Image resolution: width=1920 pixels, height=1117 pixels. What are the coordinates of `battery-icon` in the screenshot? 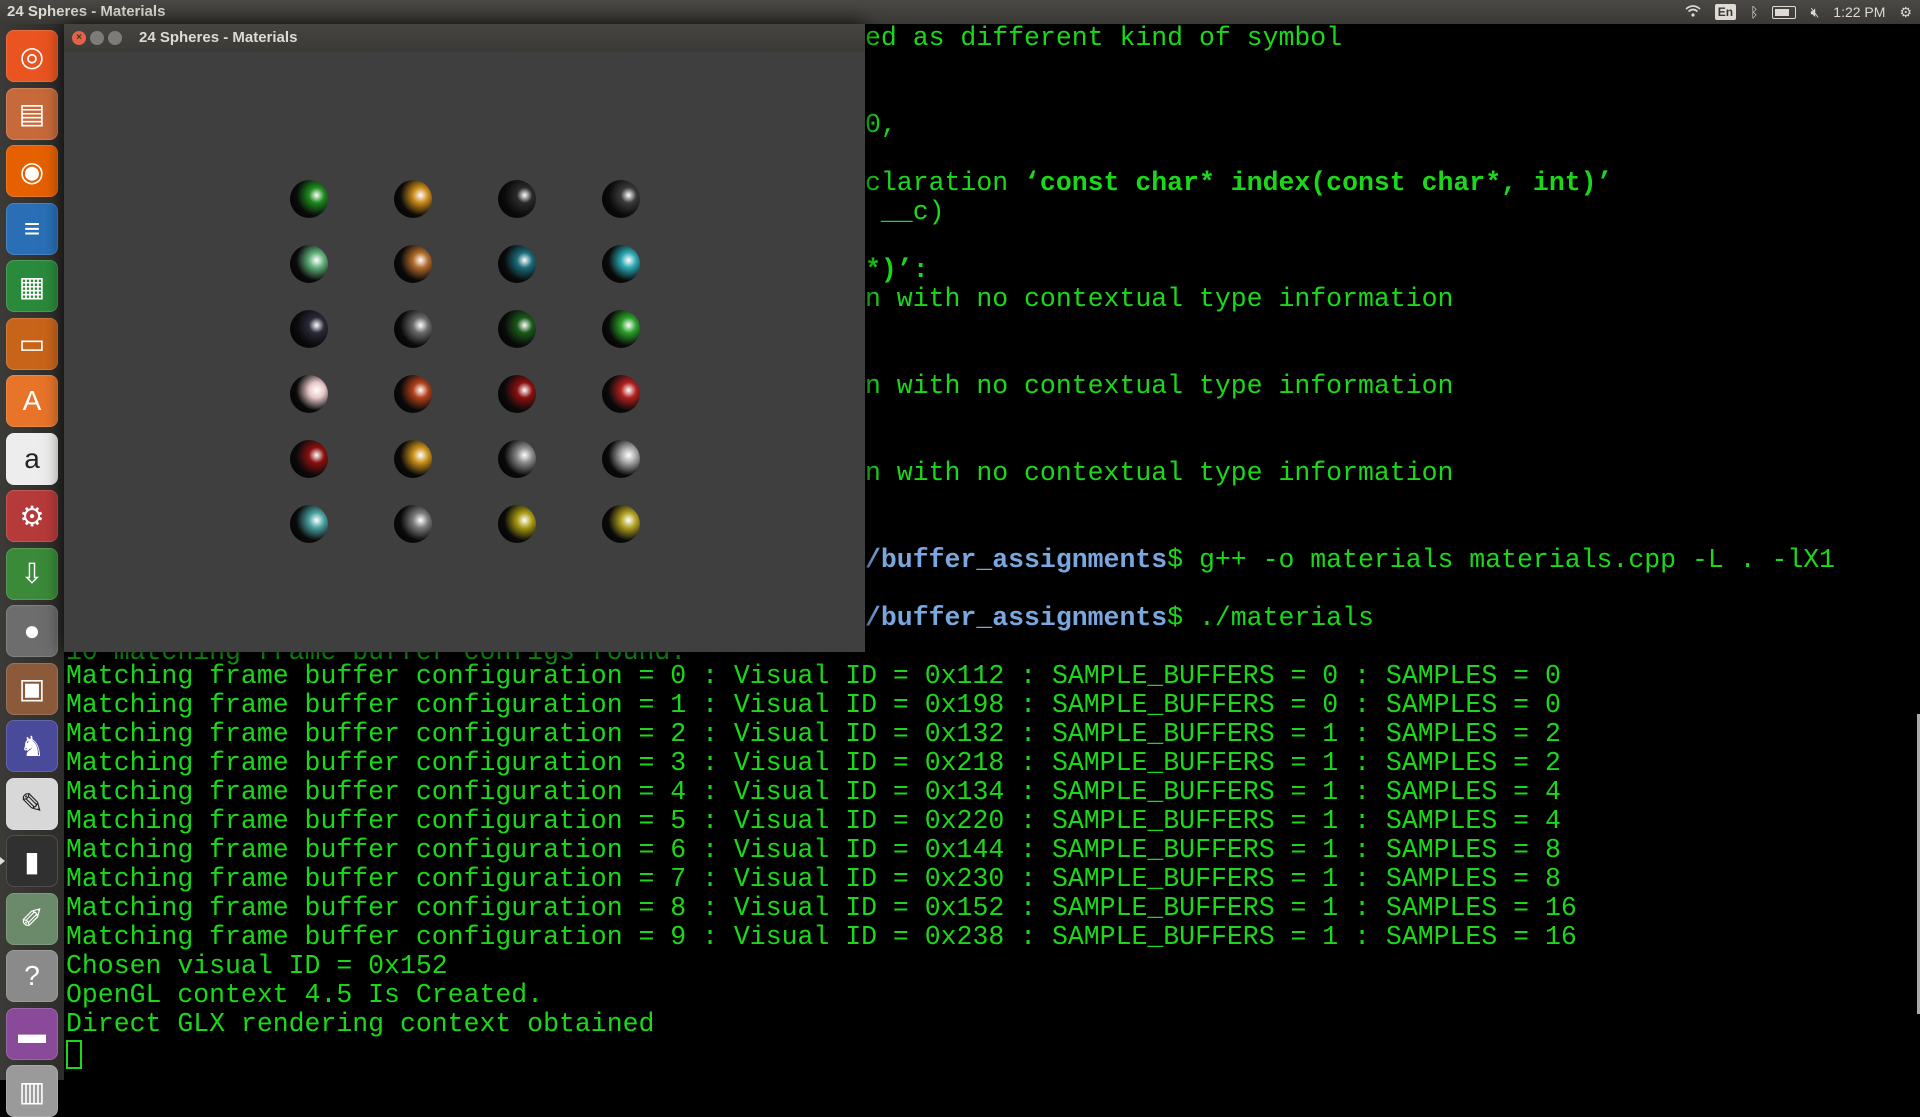 It's located at (1784, 12).